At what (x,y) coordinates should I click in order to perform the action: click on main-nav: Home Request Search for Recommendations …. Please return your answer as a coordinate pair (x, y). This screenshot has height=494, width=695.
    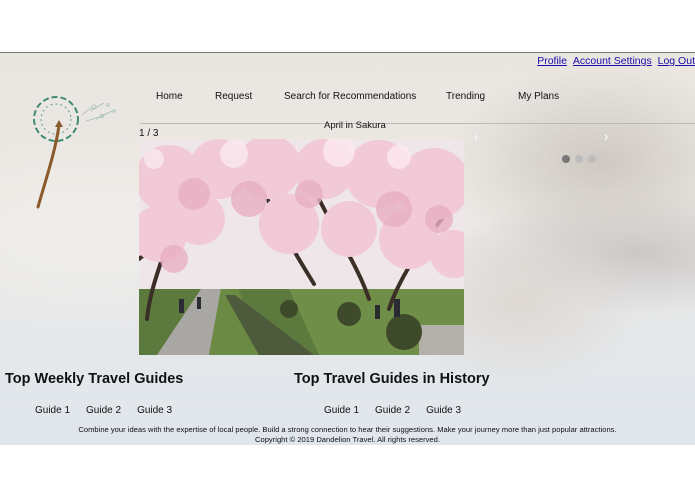
    Looking at the image, I should click on (417, 107).